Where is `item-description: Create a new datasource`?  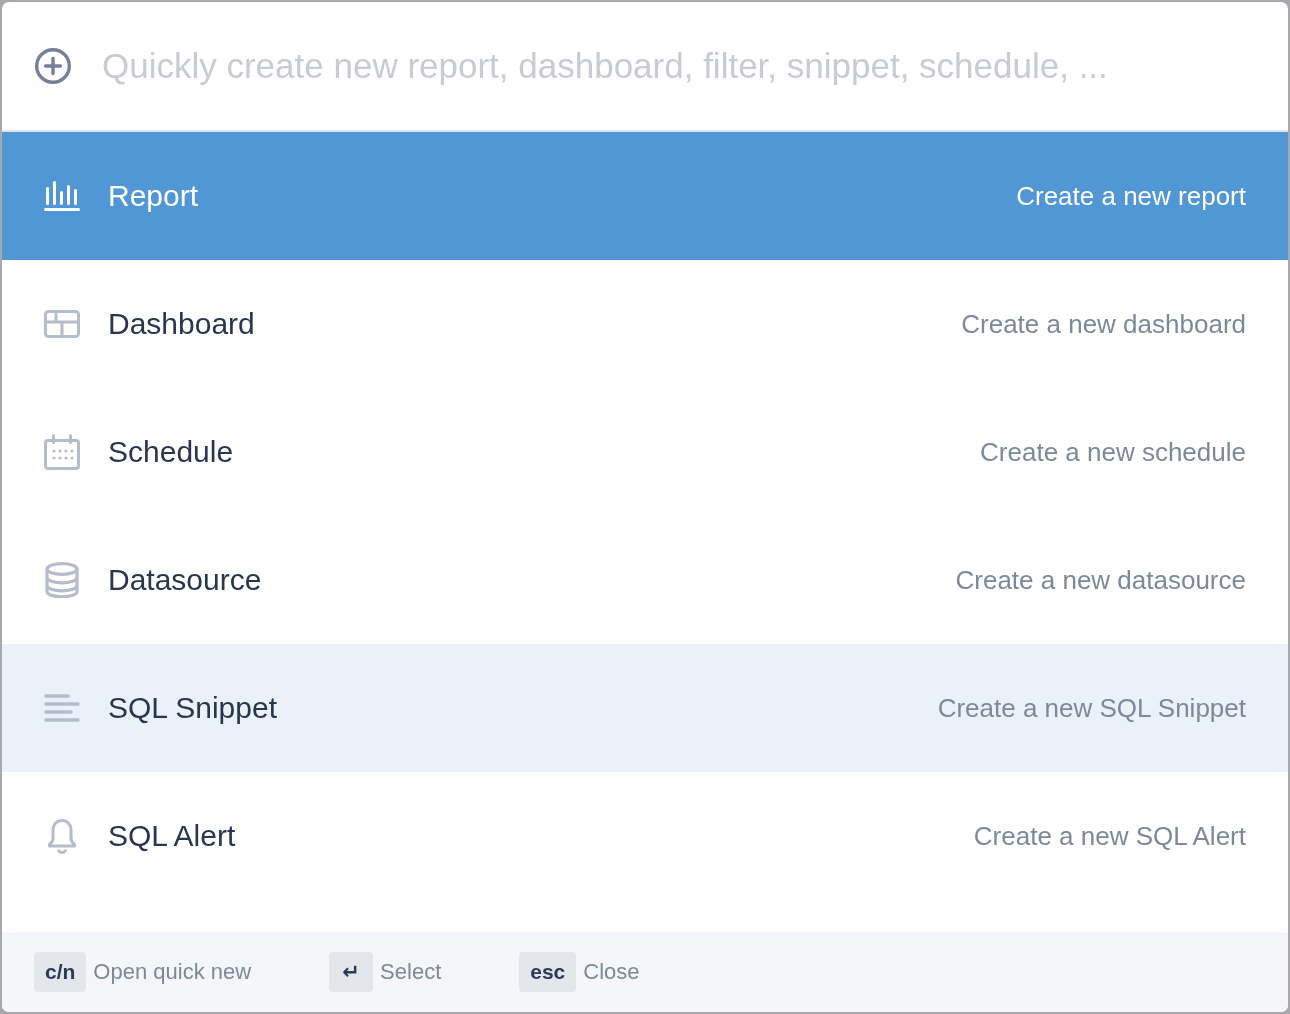
item-description: Create a new datasource is located at coordinates (1100, 580).